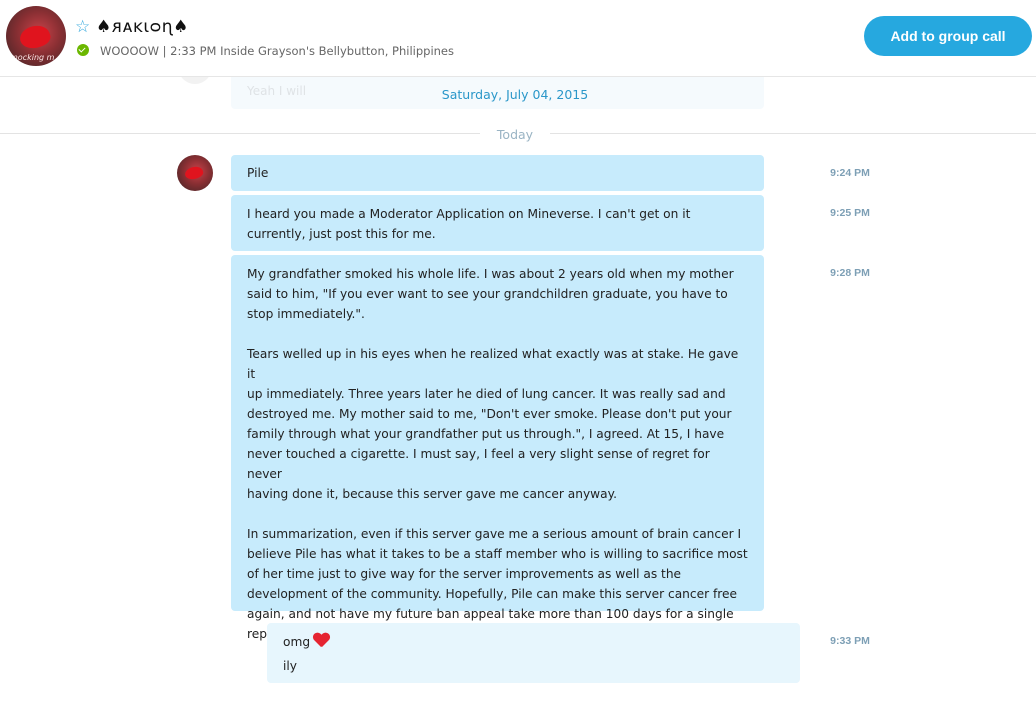 This screenshot has height=705, width=1036. What do you see at coordinates (290, 666) in the screenshot?
I see `message-text: ily` at bounding box center [290, 666].